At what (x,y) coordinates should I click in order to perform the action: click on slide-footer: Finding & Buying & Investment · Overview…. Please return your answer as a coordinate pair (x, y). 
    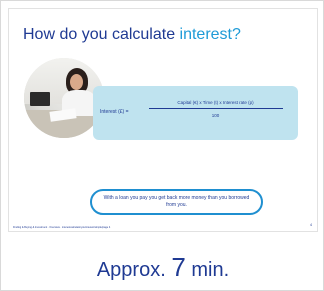
    Looking at the image, I should click on (62, 227).